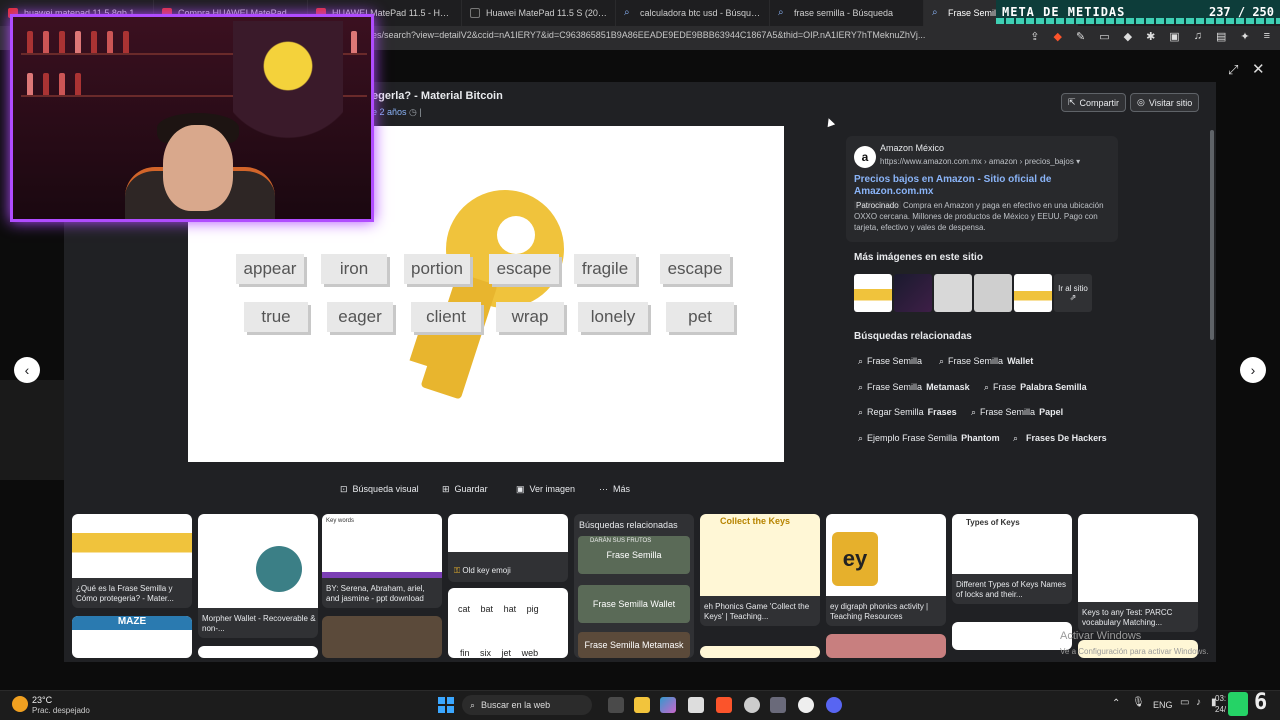 This screenshot has height=720, width=1280. I want to click on bookmark-icon: ⊞, so click(446, 488).